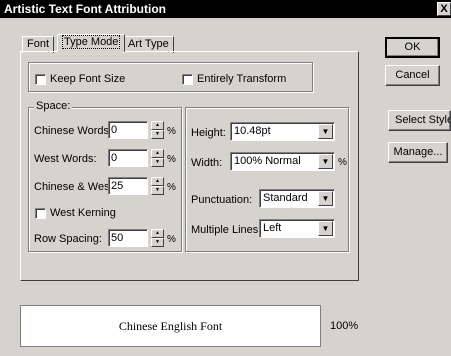  I want to click on west-words-label: West Words:, so click(65, 159).